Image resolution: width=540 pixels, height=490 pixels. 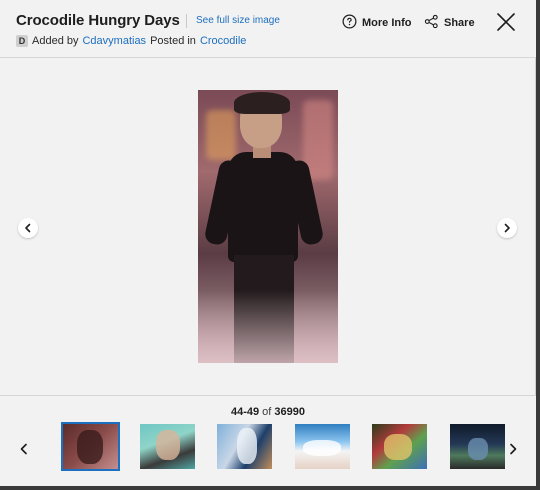 I want to click on image-title: Crocodile Hungry Days, so click(x=98, y=20).